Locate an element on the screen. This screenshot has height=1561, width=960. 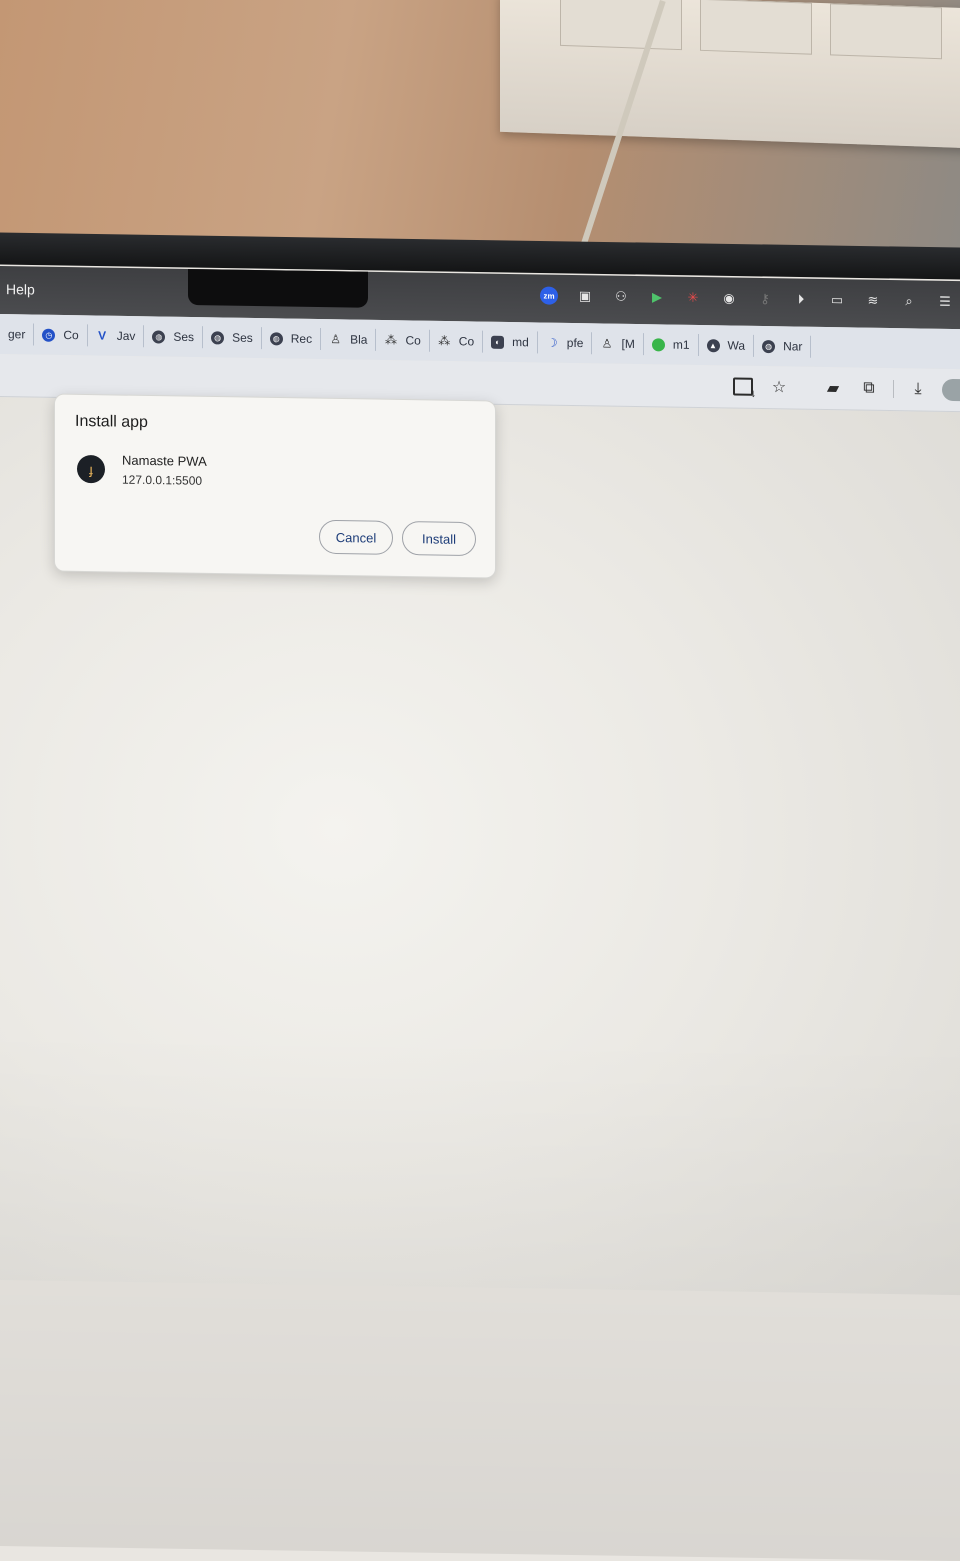
menu-help: Help is located at coordinates (20, 289).